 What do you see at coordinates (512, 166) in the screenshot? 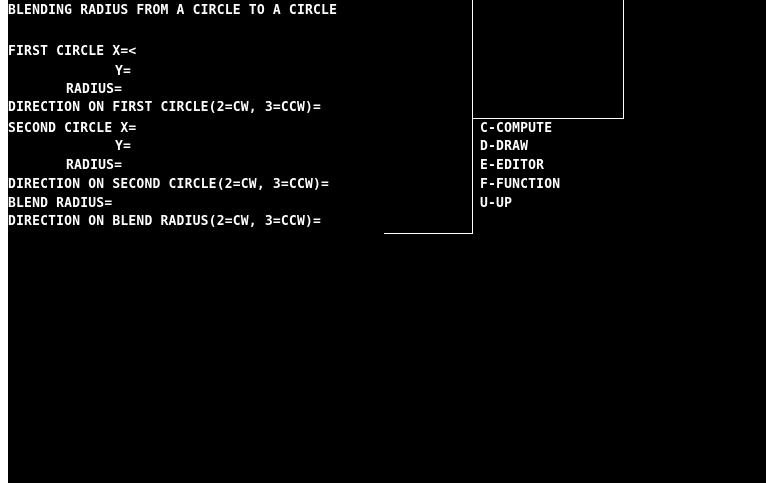
I see `menu-item-editor: E-EDITOR` at bounding box center [512, 166].